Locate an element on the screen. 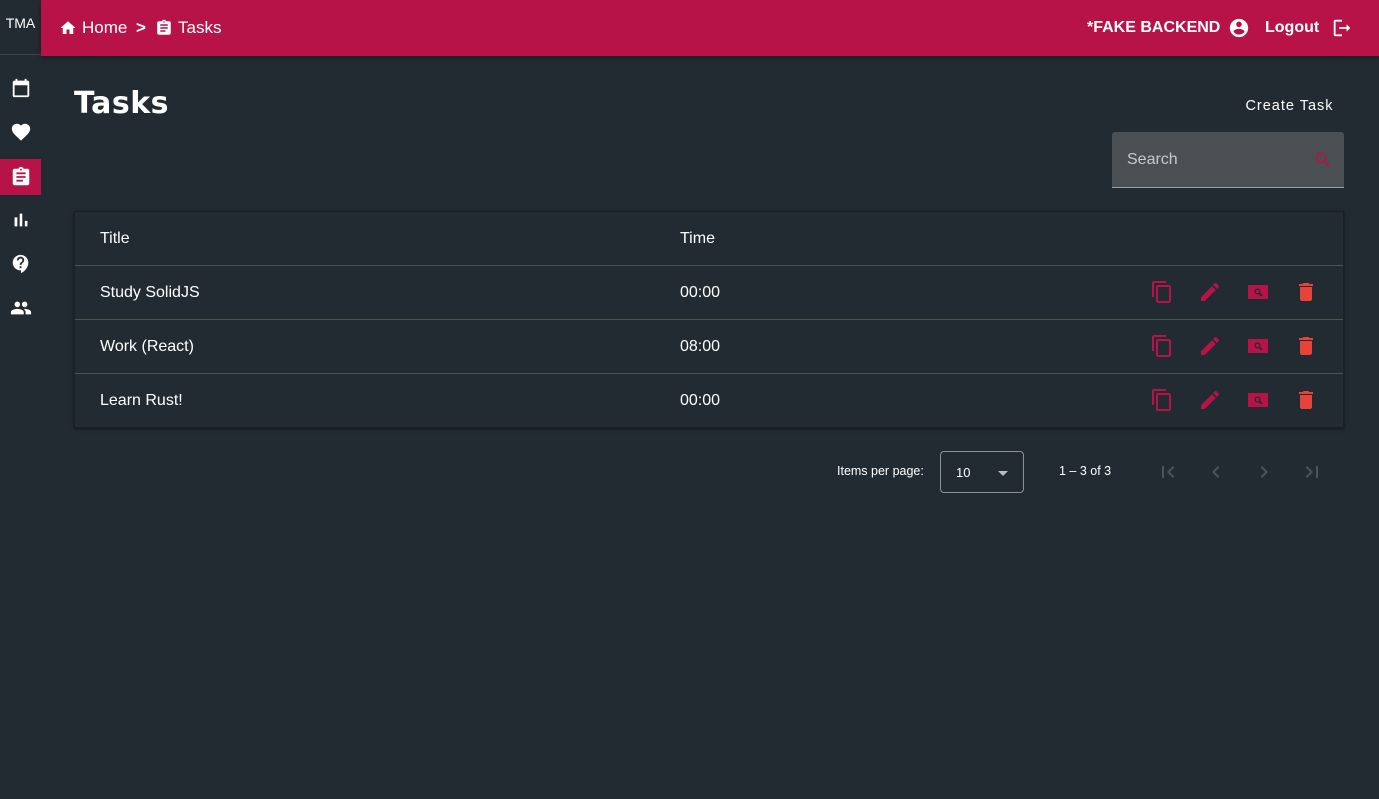  first-page-button is located at coordinates (1168, 472).